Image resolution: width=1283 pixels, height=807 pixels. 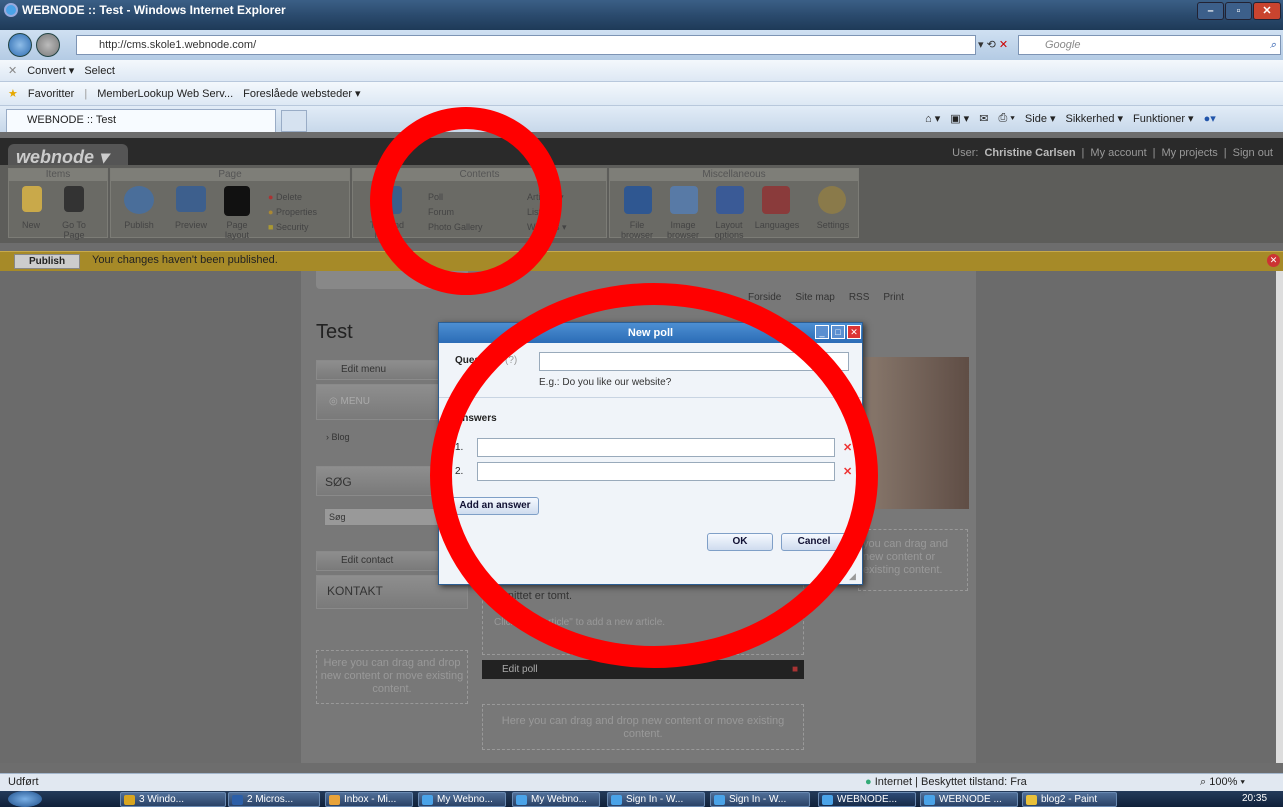 What do you see at coordinates (271, 197) in the screenshot?
I see `delete-icon: ●` at bounding box center [271, 197].